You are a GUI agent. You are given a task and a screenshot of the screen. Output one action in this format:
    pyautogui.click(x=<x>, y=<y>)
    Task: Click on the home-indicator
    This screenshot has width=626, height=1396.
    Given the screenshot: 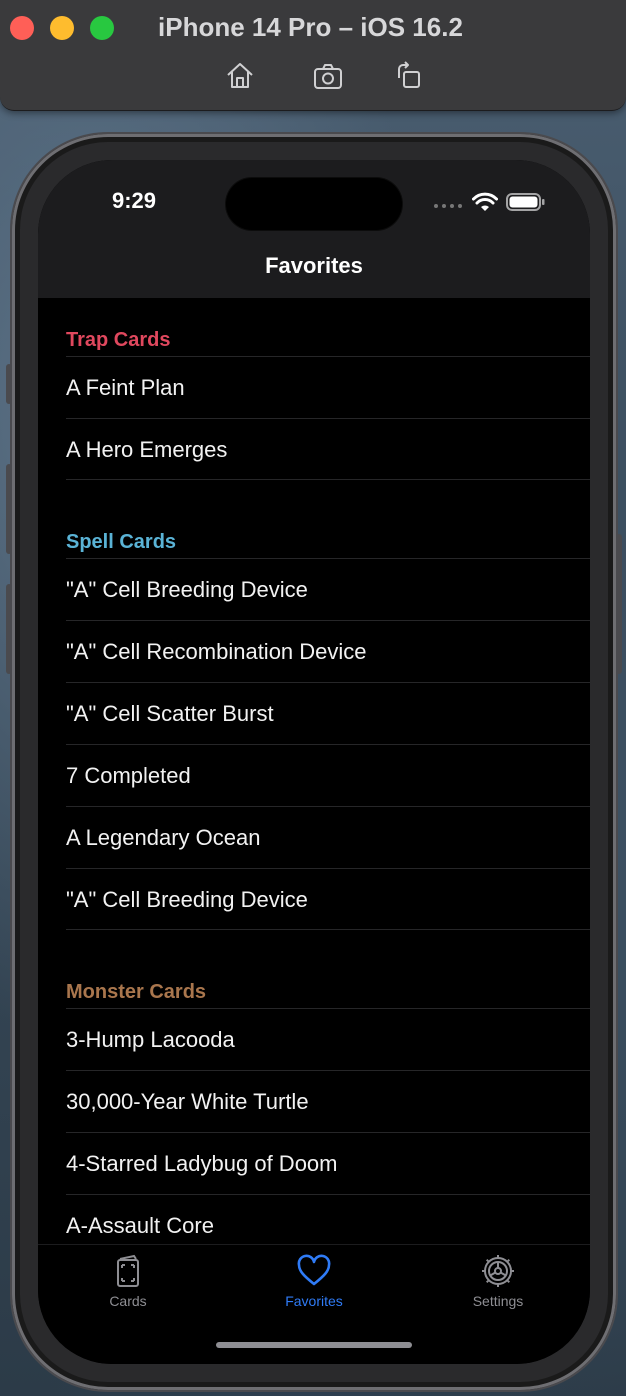 What is the action you would take?
    pyautogui.click(x=314, y=1345)
    